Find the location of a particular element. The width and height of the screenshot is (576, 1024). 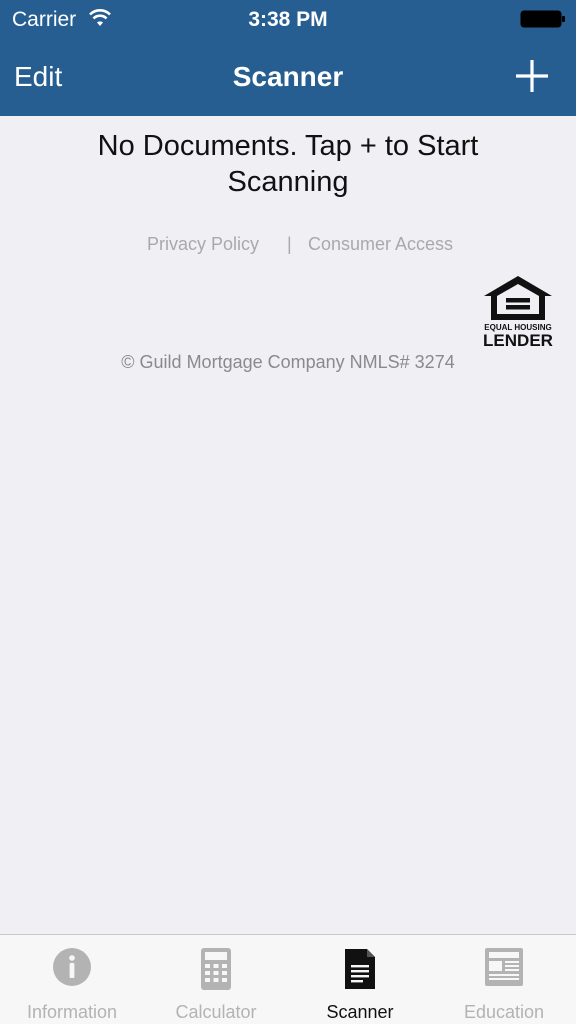

tab-bar: Information Calculator Scanner Education is located at coordinates (288, 979).